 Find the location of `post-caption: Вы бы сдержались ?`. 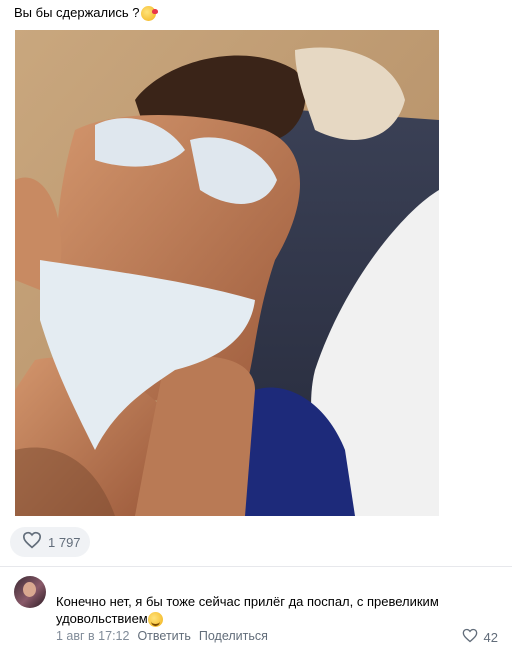

post-caption: Вы бы сдержались ? is located at coordinates (86, 13).